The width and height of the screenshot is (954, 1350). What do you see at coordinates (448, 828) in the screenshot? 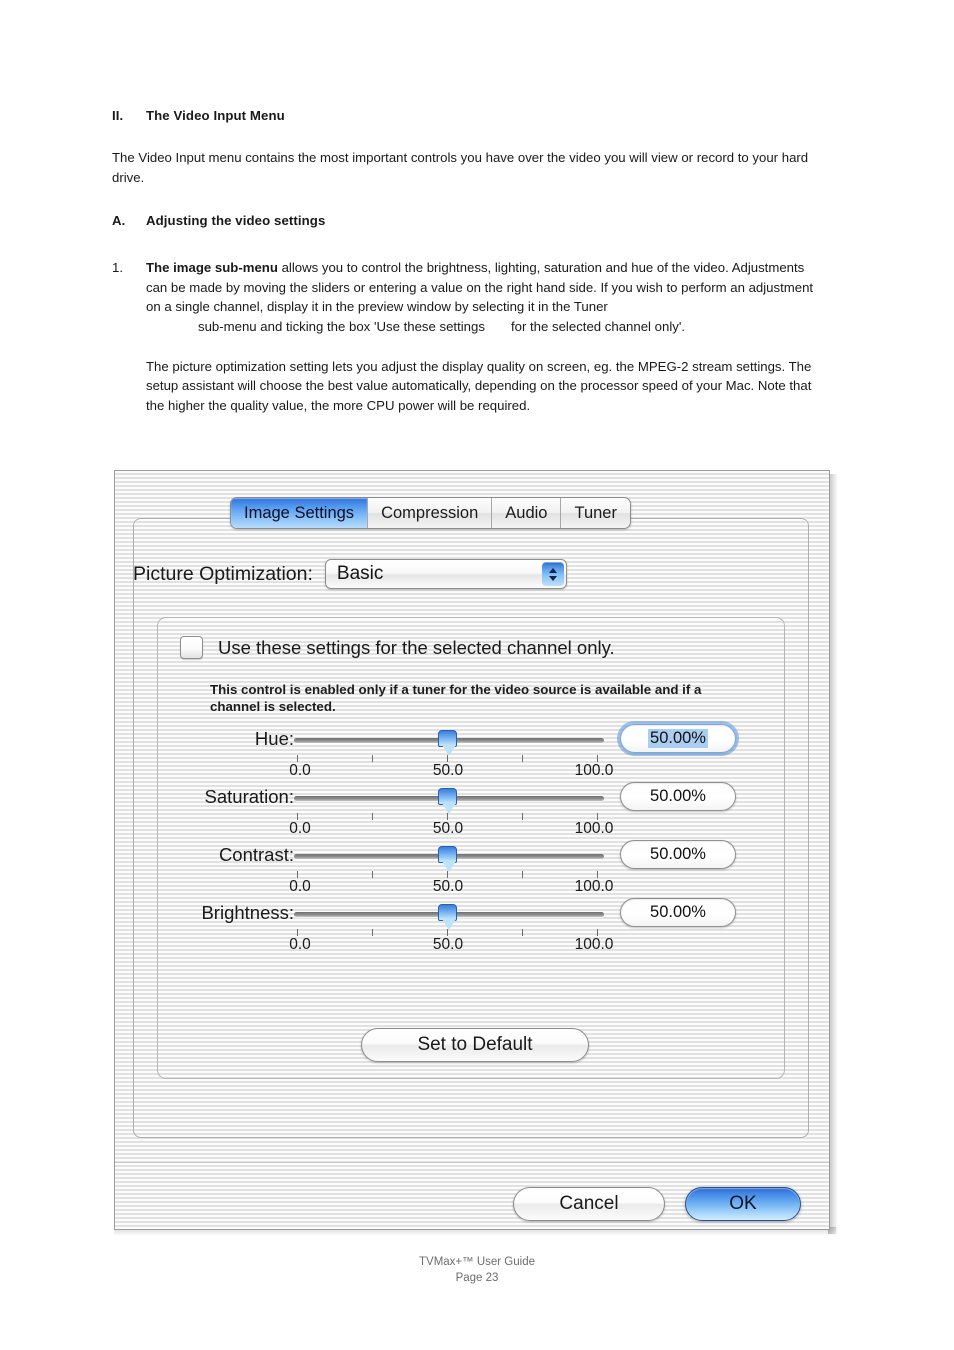
I see `slider-scale-mid-saturation: 50.0` at bounding box center [448, 828].